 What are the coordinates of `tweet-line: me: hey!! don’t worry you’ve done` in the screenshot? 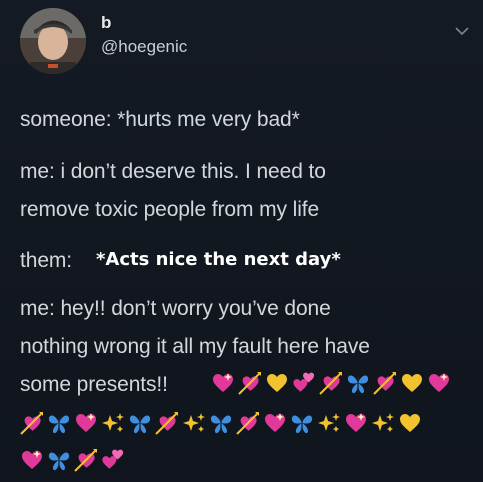 It's located at (175, 308).